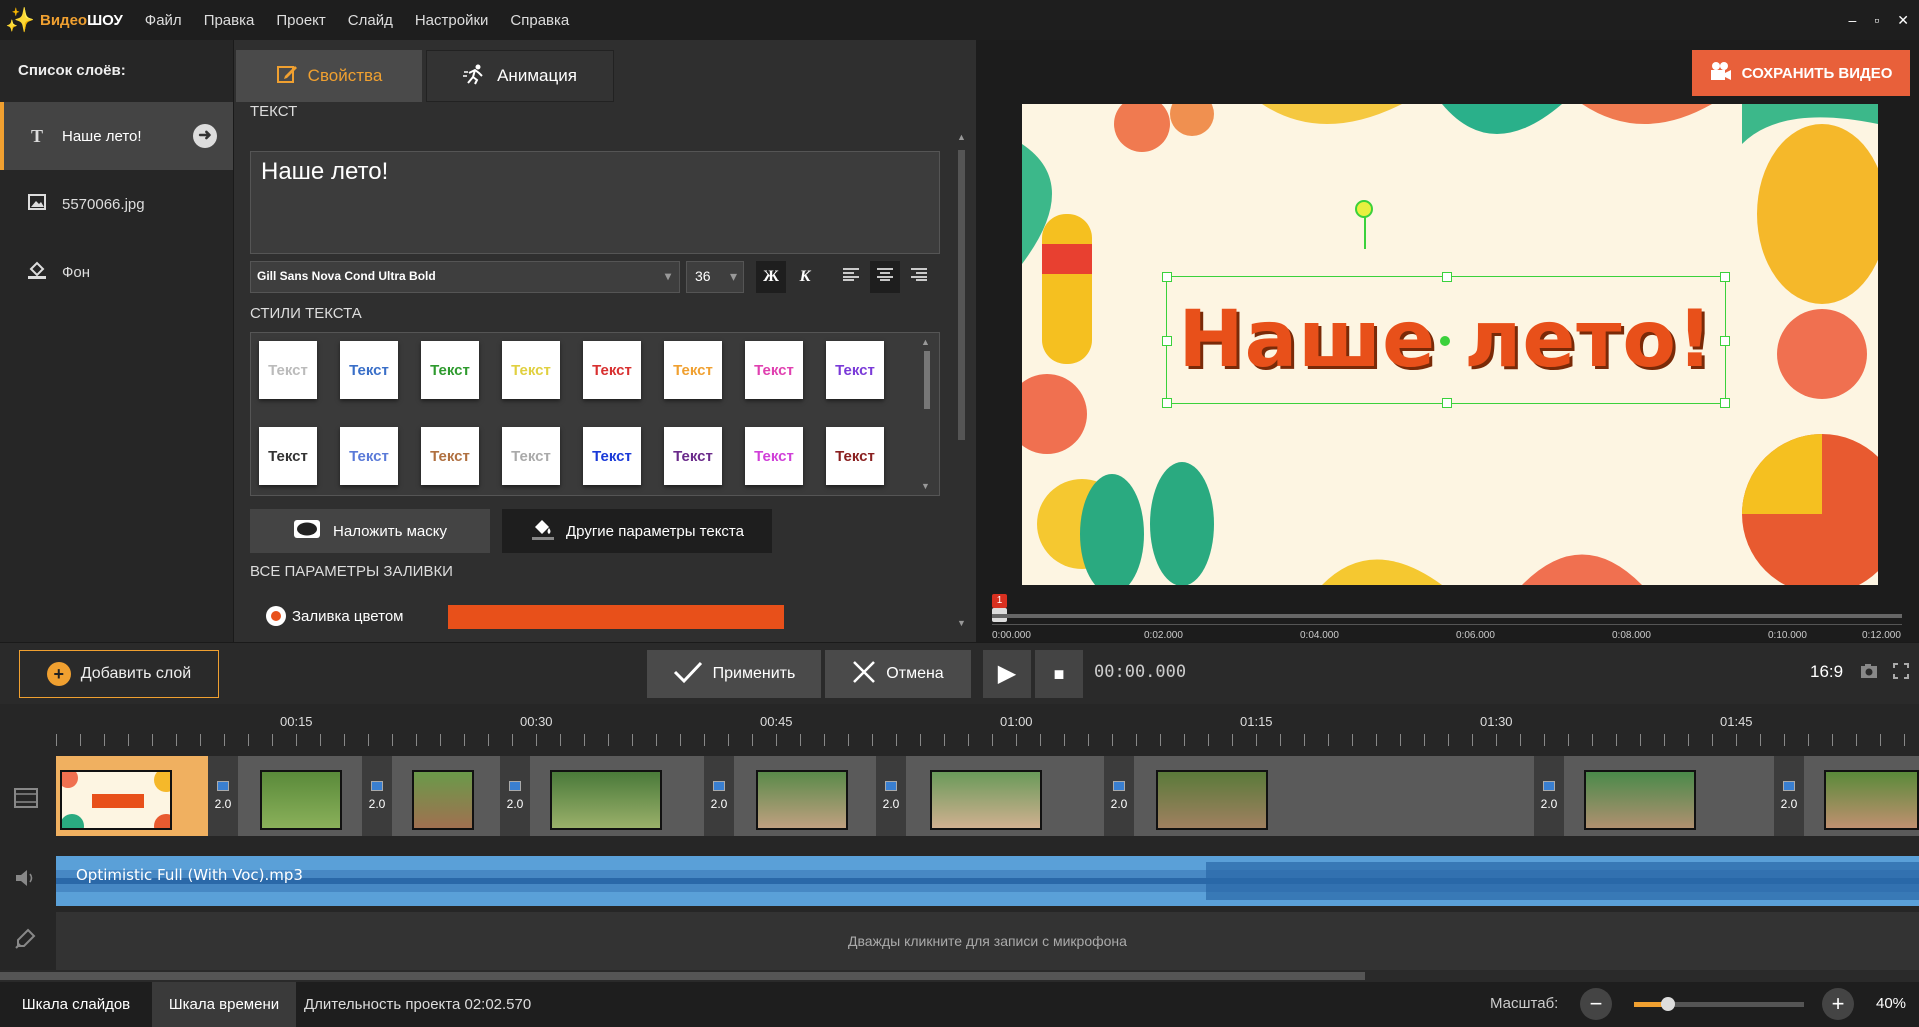  What do you see at coordinates (734, 674) in the screenshot?
I see `apply-button: Применить` at bounding box center [734, 674].